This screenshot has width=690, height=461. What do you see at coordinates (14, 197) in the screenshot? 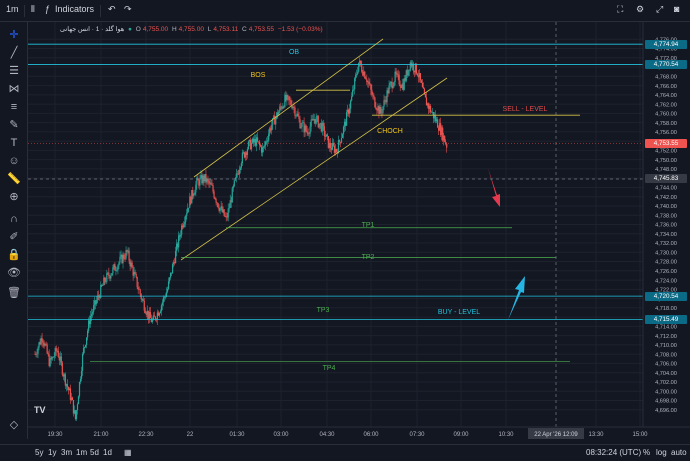
I see `zoom-icon: ⊕` at bounding box center [14, 197].